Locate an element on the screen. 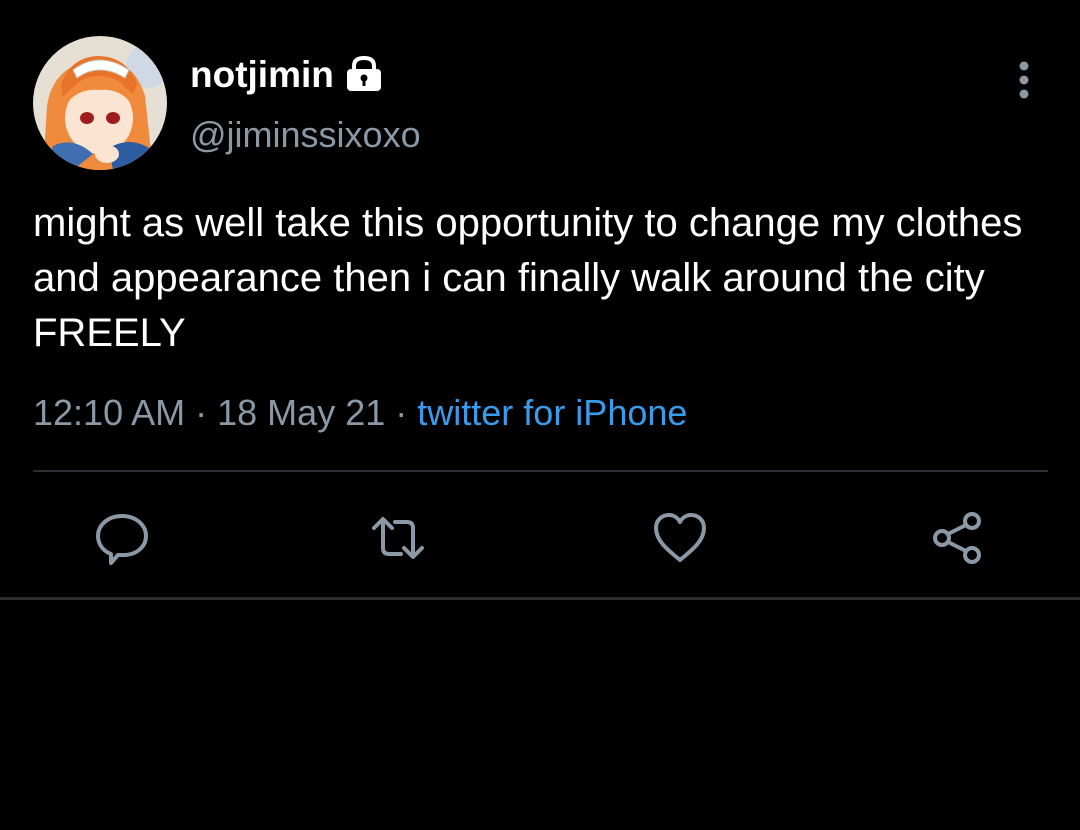  heart-icon is located at coordinates (680, 538).